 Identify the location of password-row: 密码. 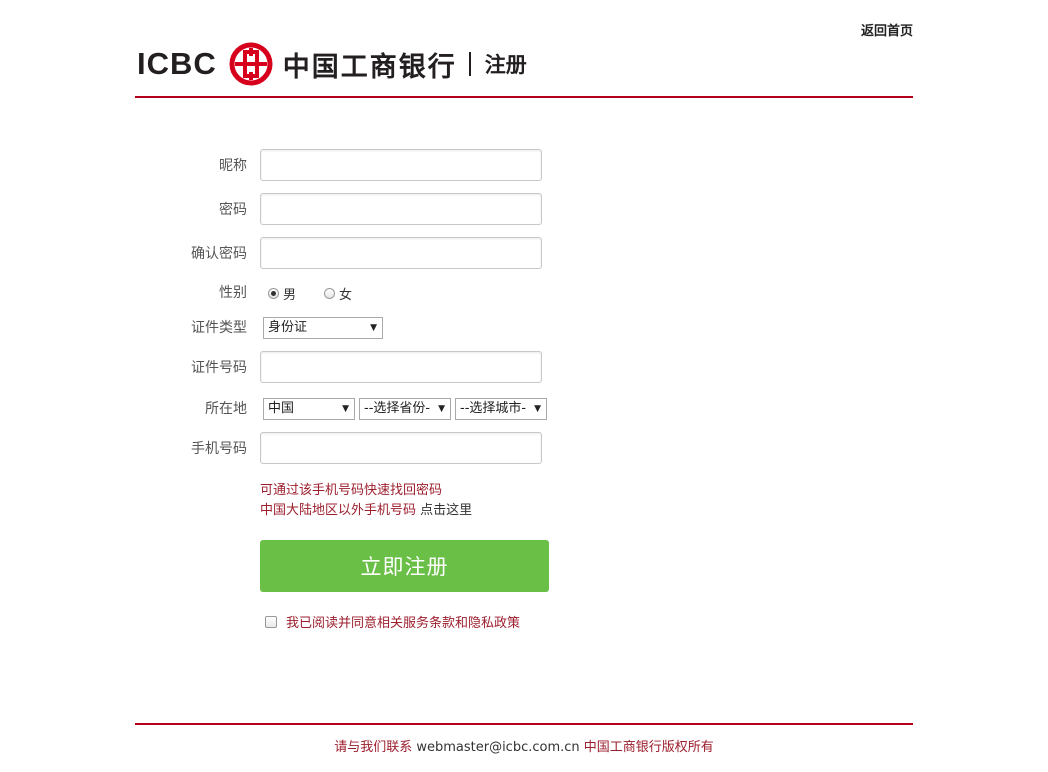
(435, 210).